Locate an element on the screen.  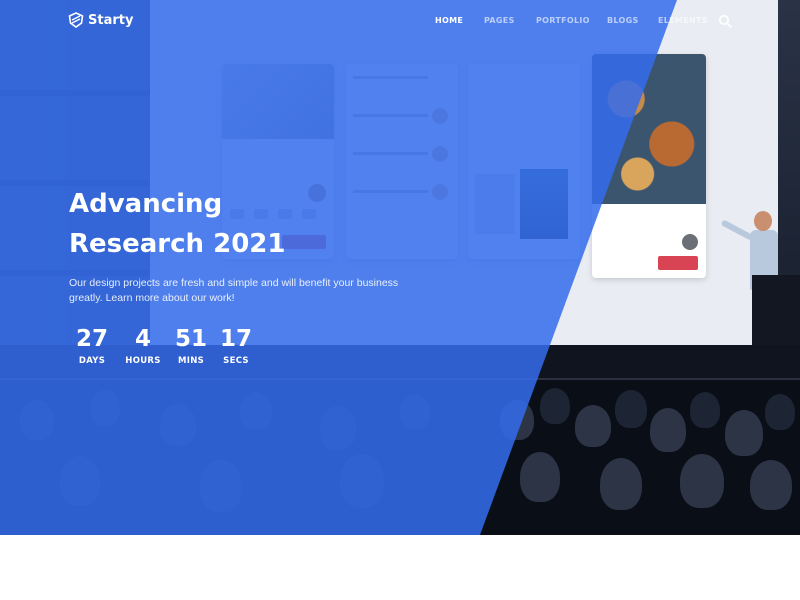
countdown-value: 51 is located at coordinates (190, 339).